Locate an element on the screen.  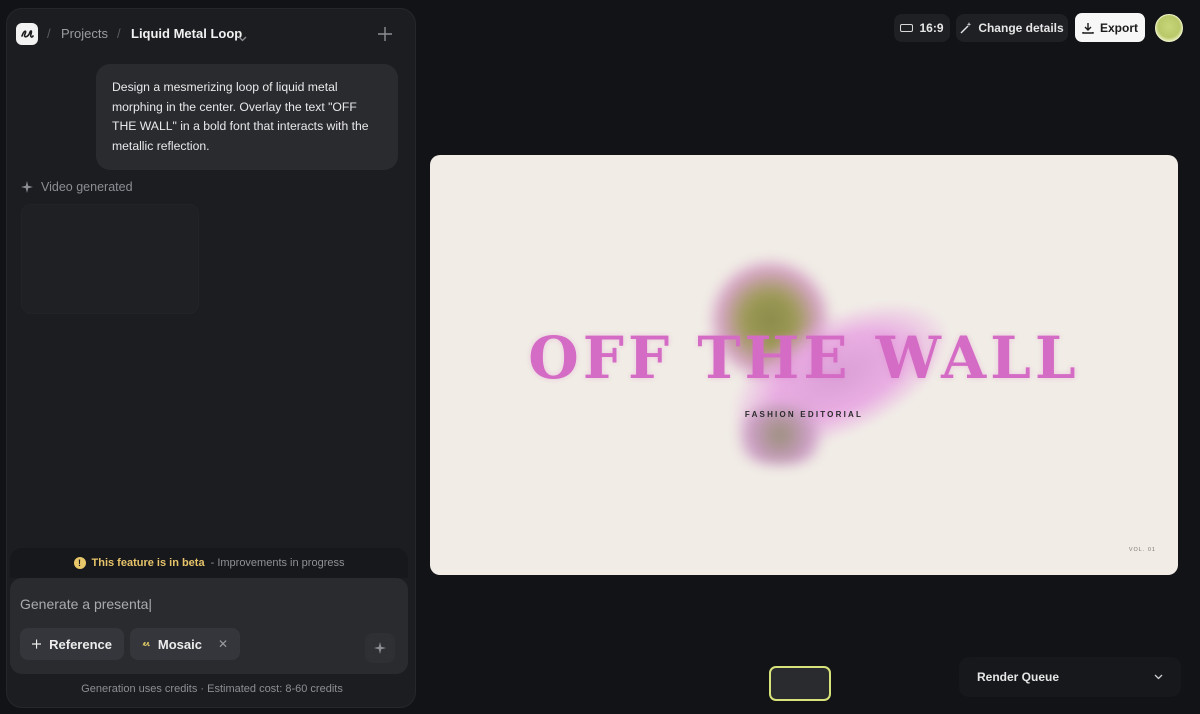
aspect-ratio-label: 16:9 is located at coordinates (931, 28).